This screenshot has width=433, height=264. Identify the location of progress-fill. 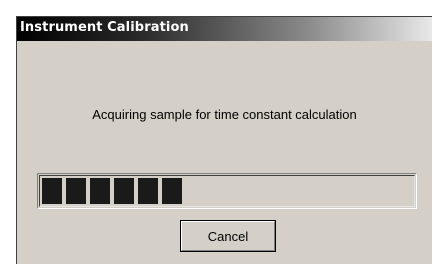
(112, 191).